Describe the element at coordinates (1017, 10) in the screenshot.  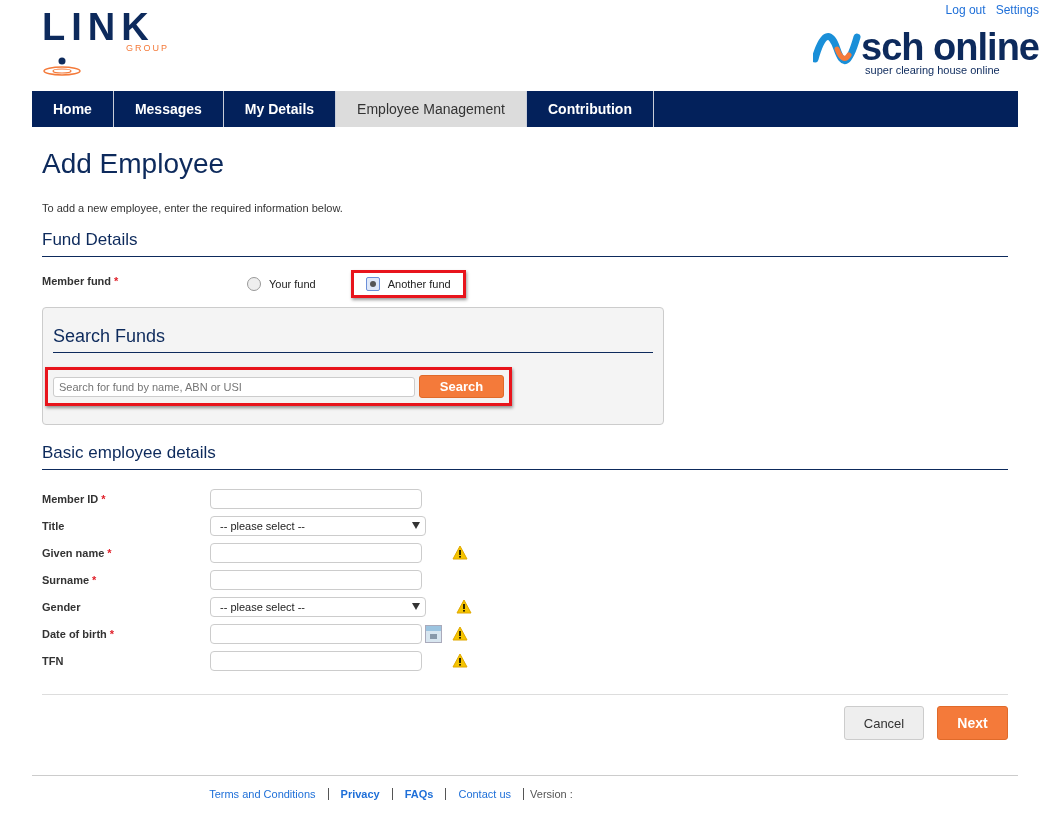
I see `header-link: Settings` at that location.